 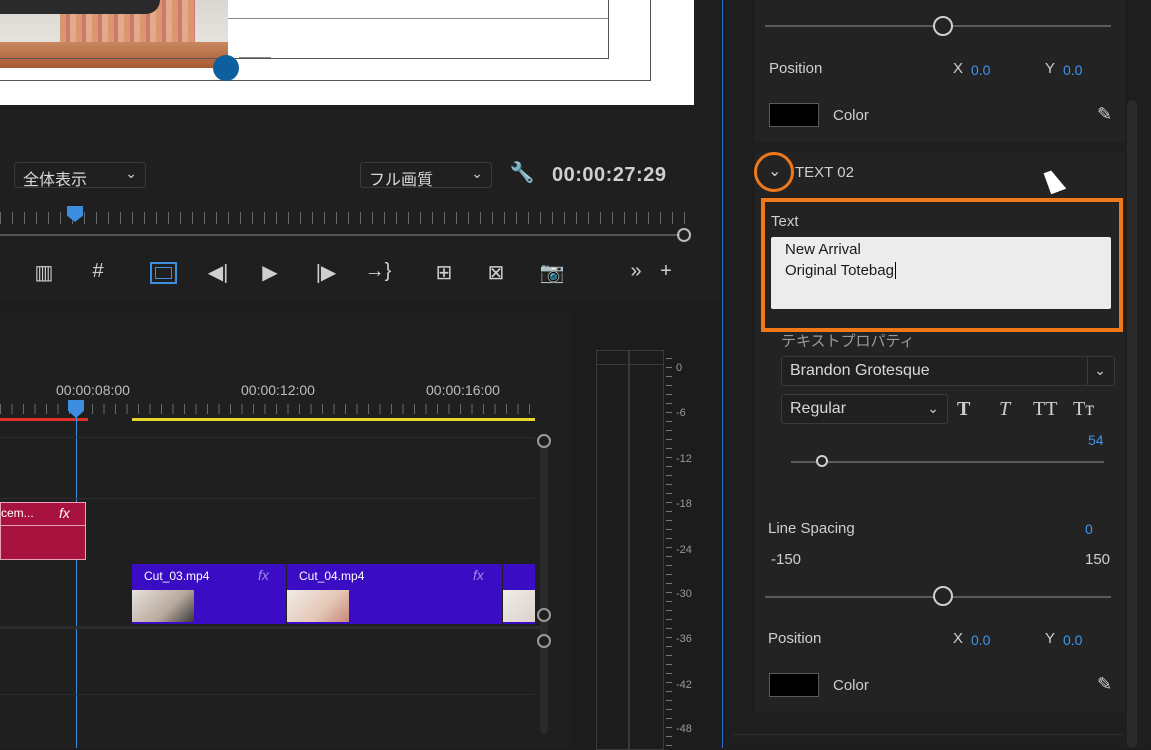 What do you see at coordinates (684, 639) in the screenshot?
I see `db-label: -36` at bounding box center [684, 639].